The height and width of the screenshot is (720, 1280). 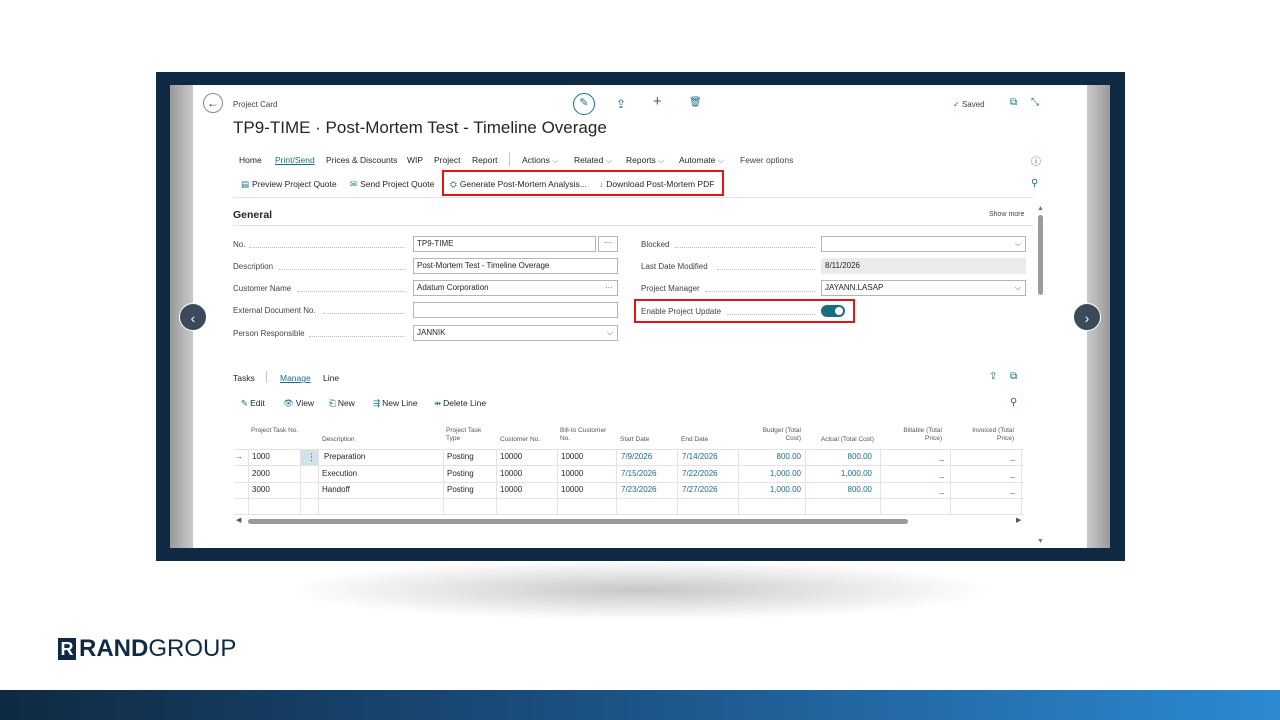 I want to click on ellipsis-icon: ···, so click(x=609, y=288).